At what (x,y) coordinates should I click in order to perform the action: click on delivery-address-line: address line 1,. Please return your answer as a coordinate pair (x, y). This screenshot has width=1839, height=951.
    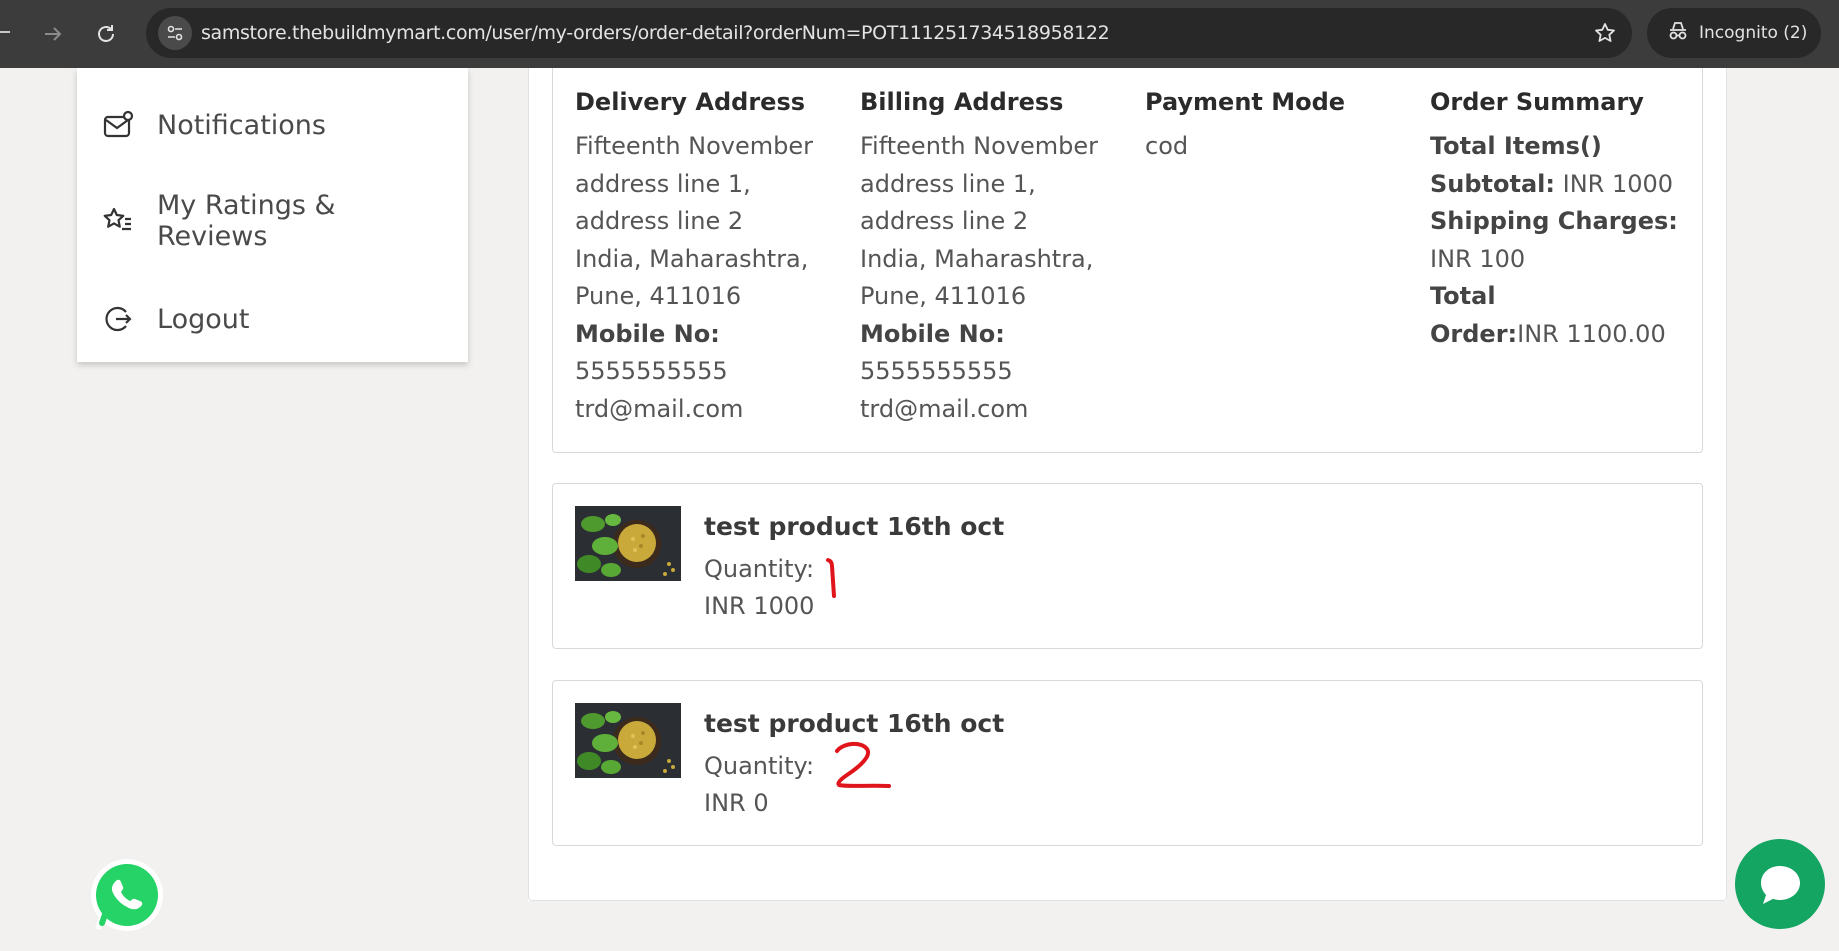
    Looking at the image, I should click on (663, 183).